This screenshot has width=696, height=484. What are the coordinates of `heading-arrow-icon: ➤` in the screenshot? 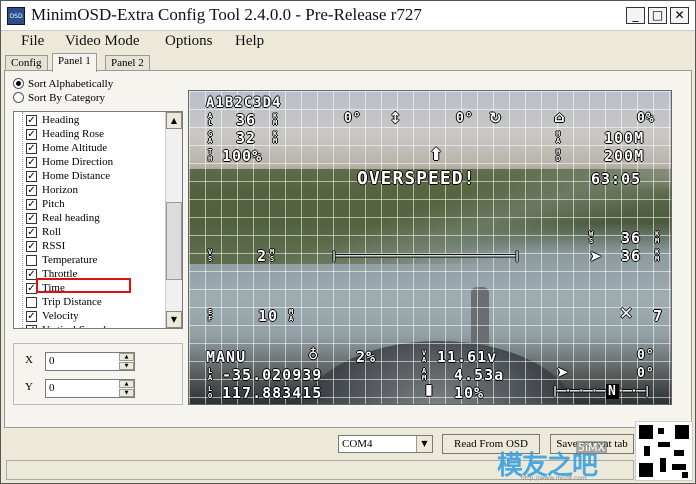 It's located at (562, 372).